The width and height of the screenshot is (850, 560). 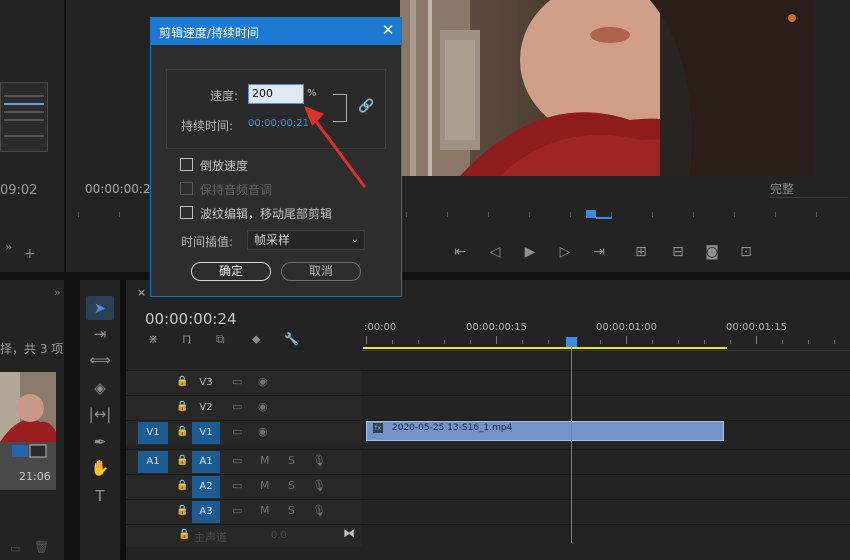 I want to click on track-header, so click(x=244, y=536).